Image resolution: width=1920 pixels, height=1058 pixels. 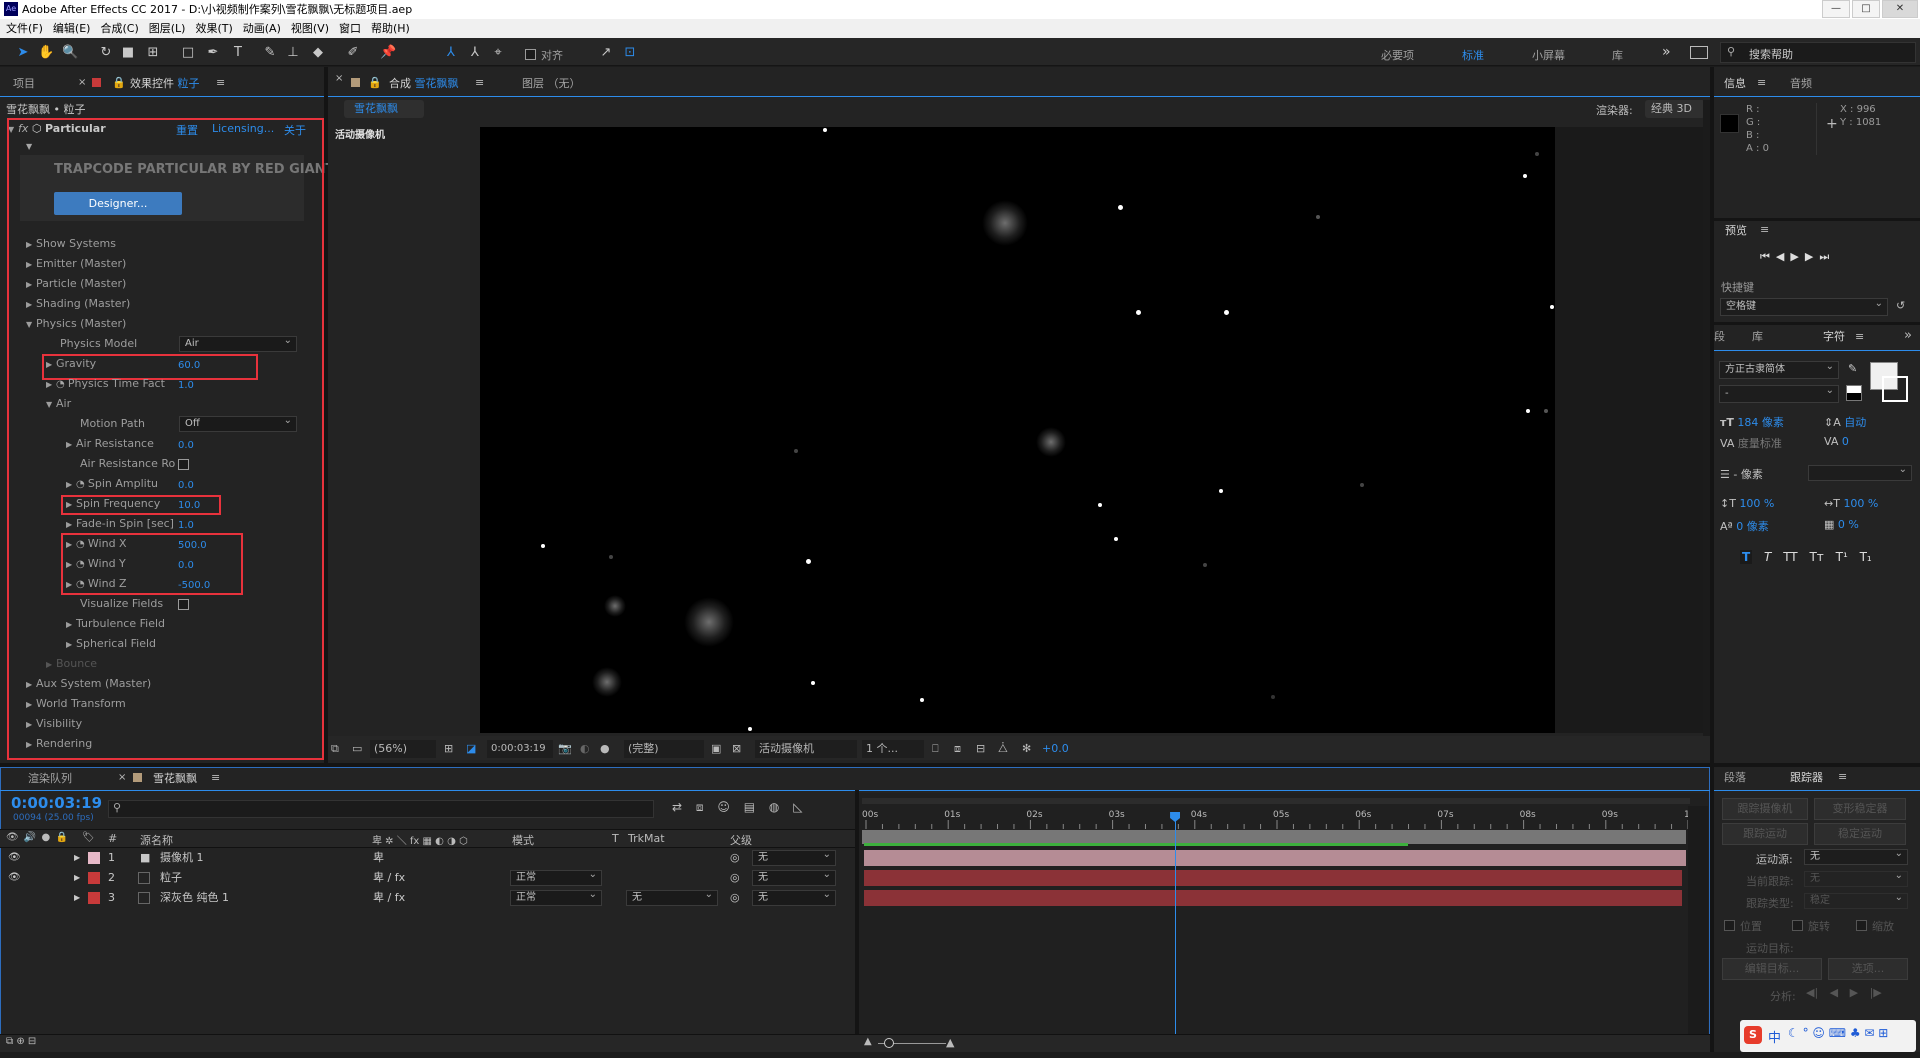 What do you see at coordinates (381, 809) in the screenshot?
I see `layer-search-input: ⚲` at bounding box center [381, 809].